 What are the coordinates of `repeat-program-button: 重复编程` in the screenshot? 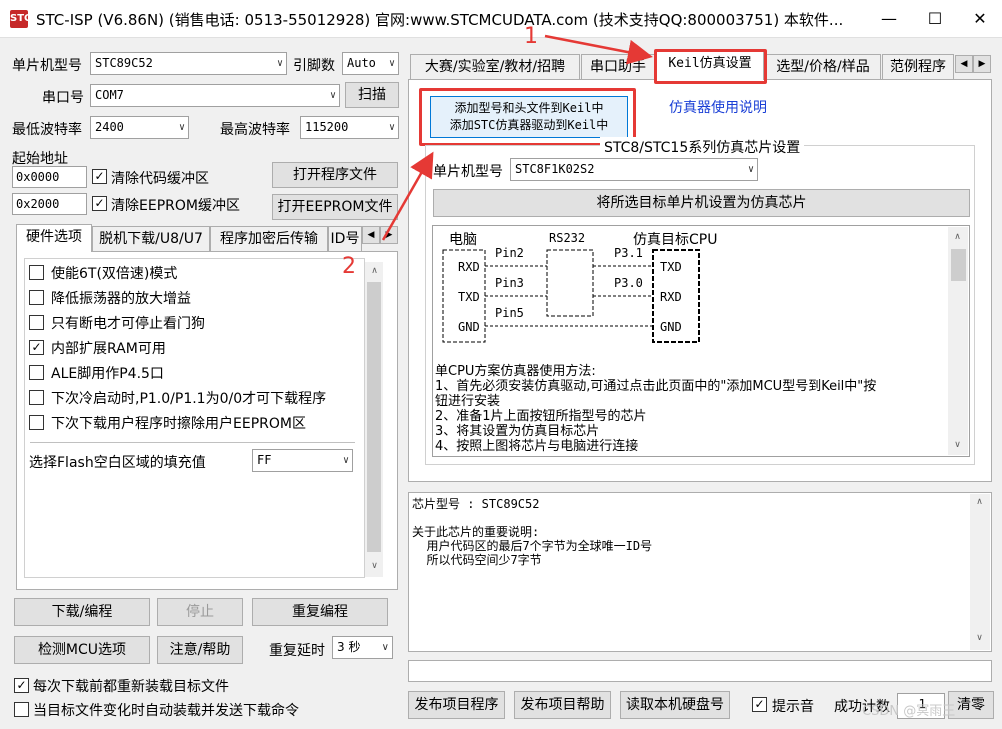 It's located at (320, 612).